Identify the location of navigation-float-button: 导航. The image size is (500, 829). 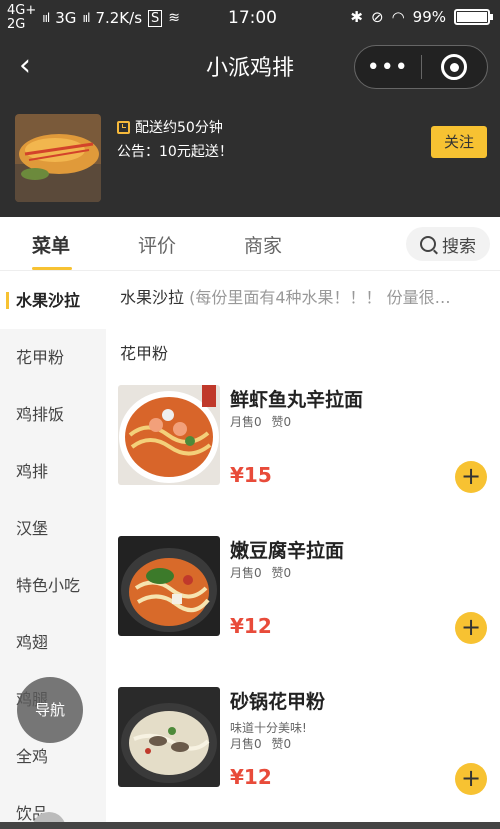
(50, 710).